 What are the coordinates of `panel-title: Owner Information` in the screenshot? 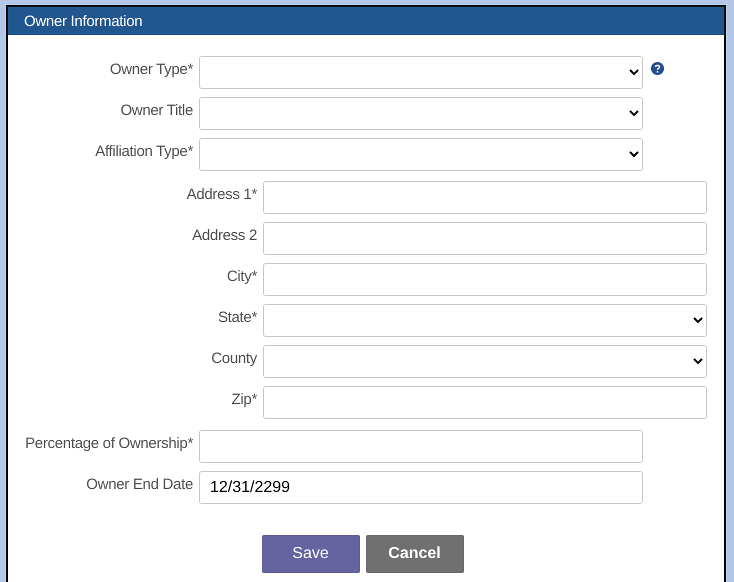 It's located at (83, 21).